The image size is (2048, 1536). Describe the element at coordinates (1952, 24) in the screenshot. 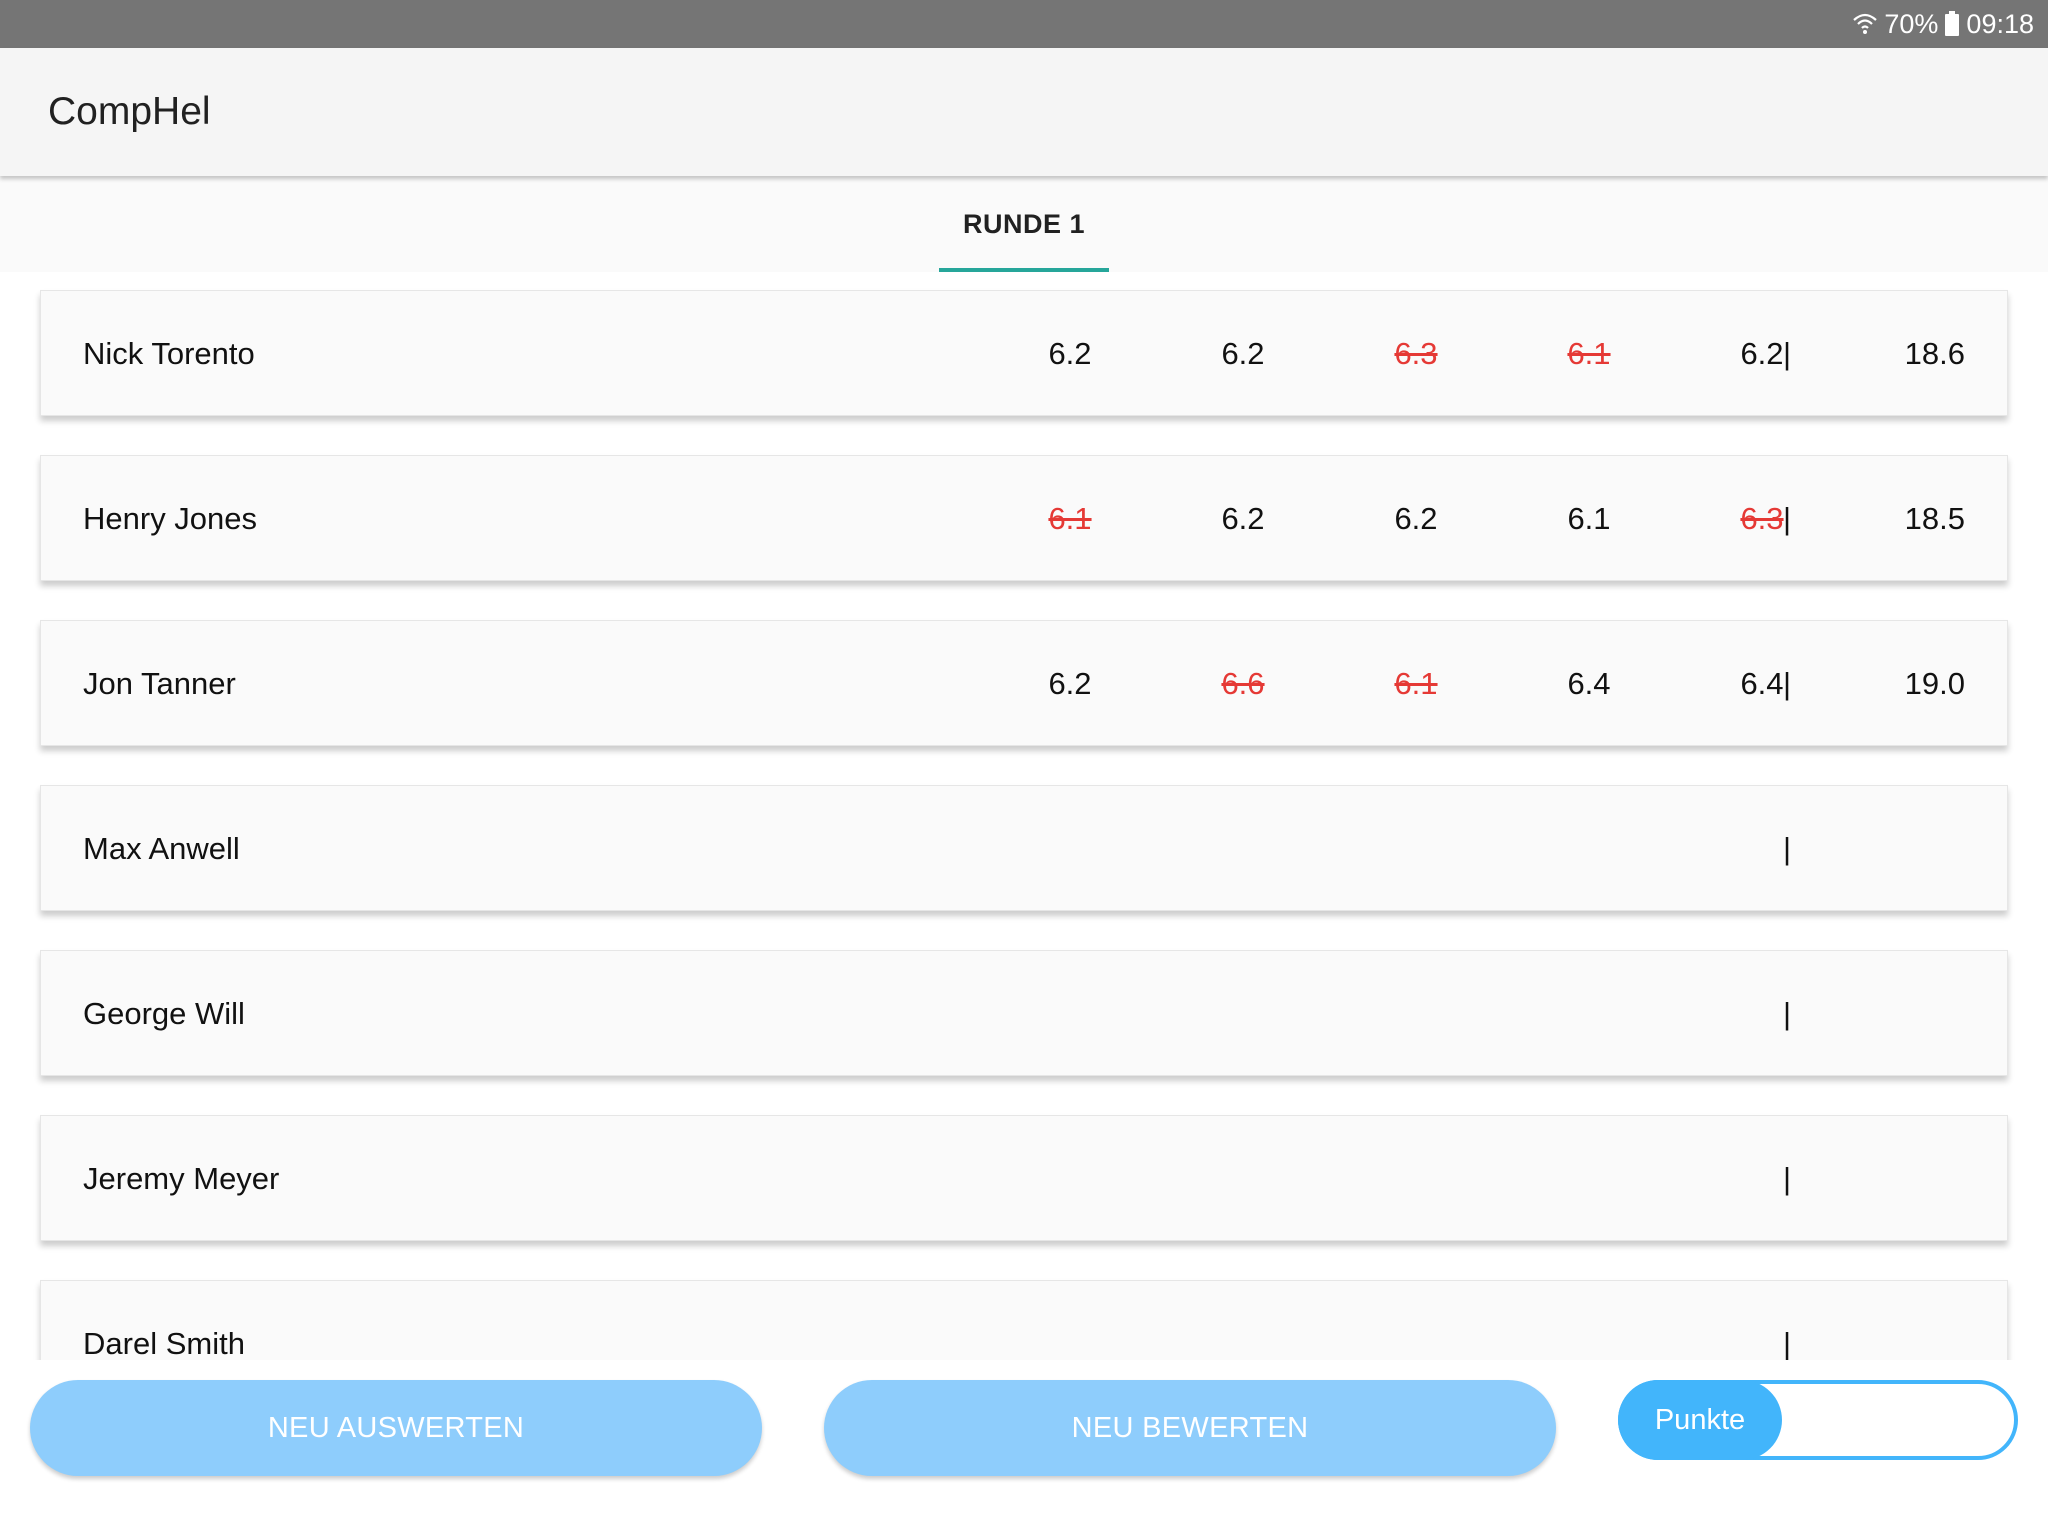

I see `battery-icon` at that location.